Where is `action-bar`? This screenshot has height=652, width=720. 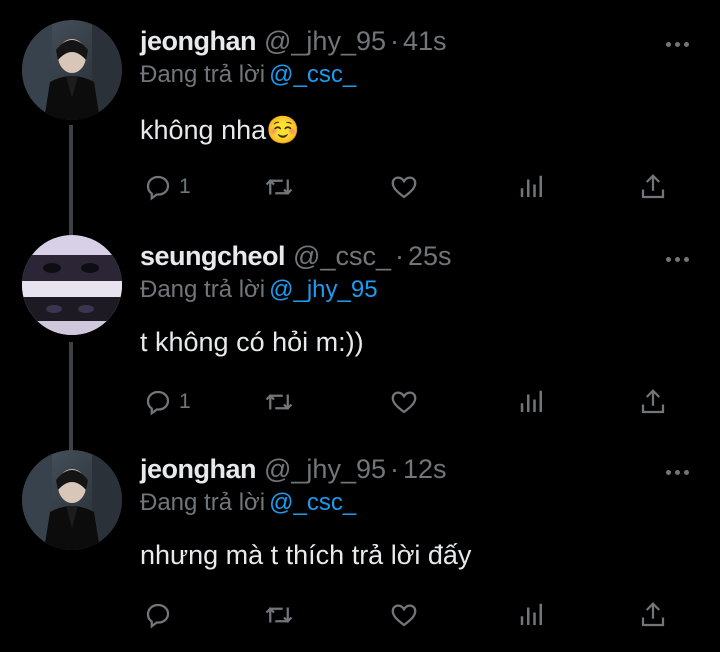
action-bar is located at coordinates (360, 615).